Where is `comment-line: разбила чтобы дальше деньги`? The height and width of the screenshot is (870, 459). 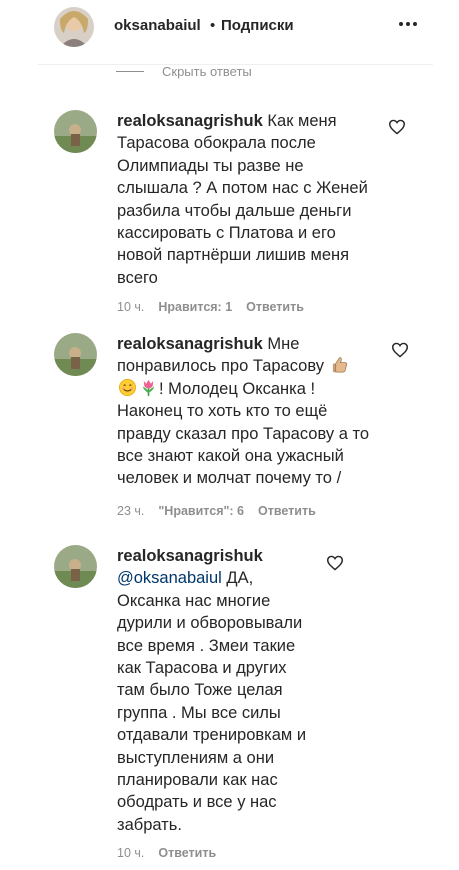
comment-line: разбила чтобы дальше деньги is located at coordinates (234, 210).